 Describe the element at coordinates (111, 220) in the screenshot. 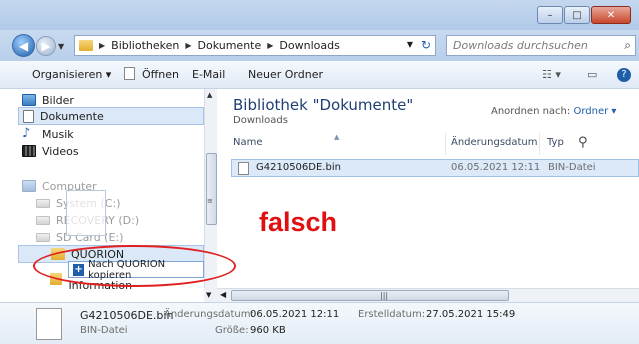

I see `nav-item-recovery-d: RECOVERY (D:)` at that location.